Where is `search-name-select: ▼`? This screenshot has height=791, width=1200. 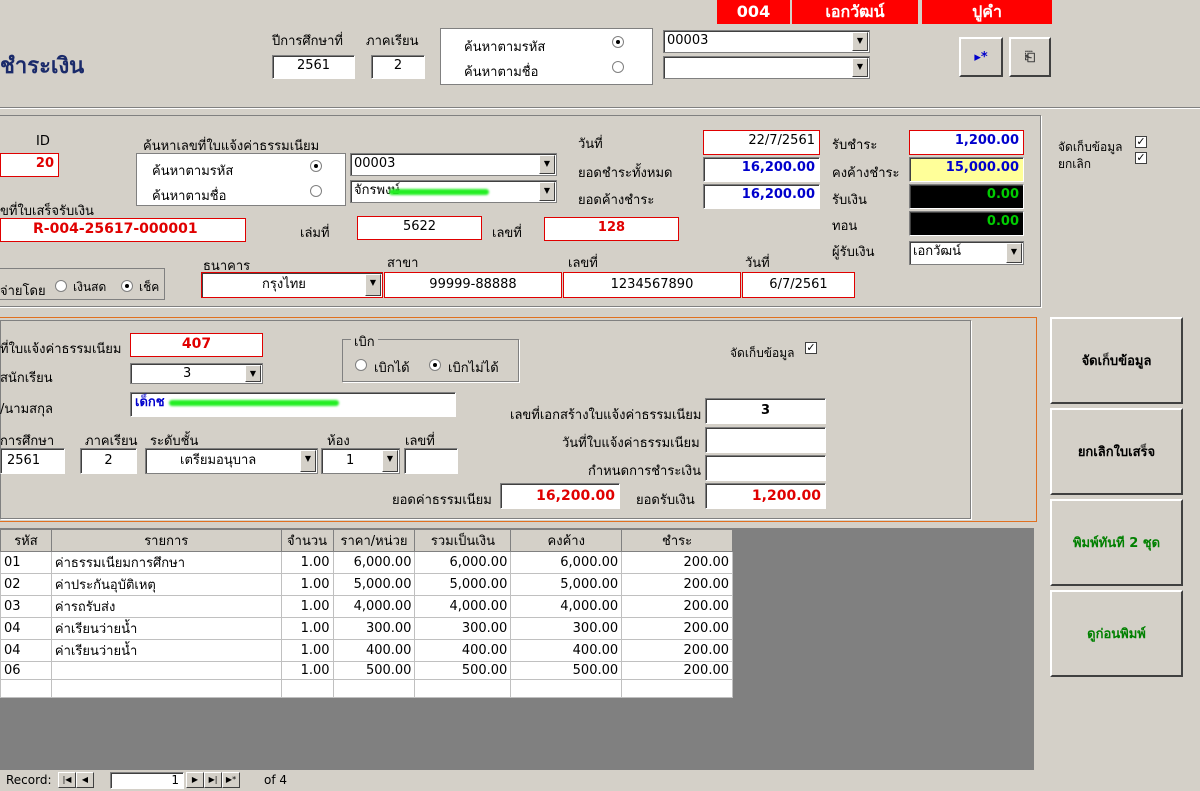
search-name-select: ▼ is located at coordinates (766, 67).